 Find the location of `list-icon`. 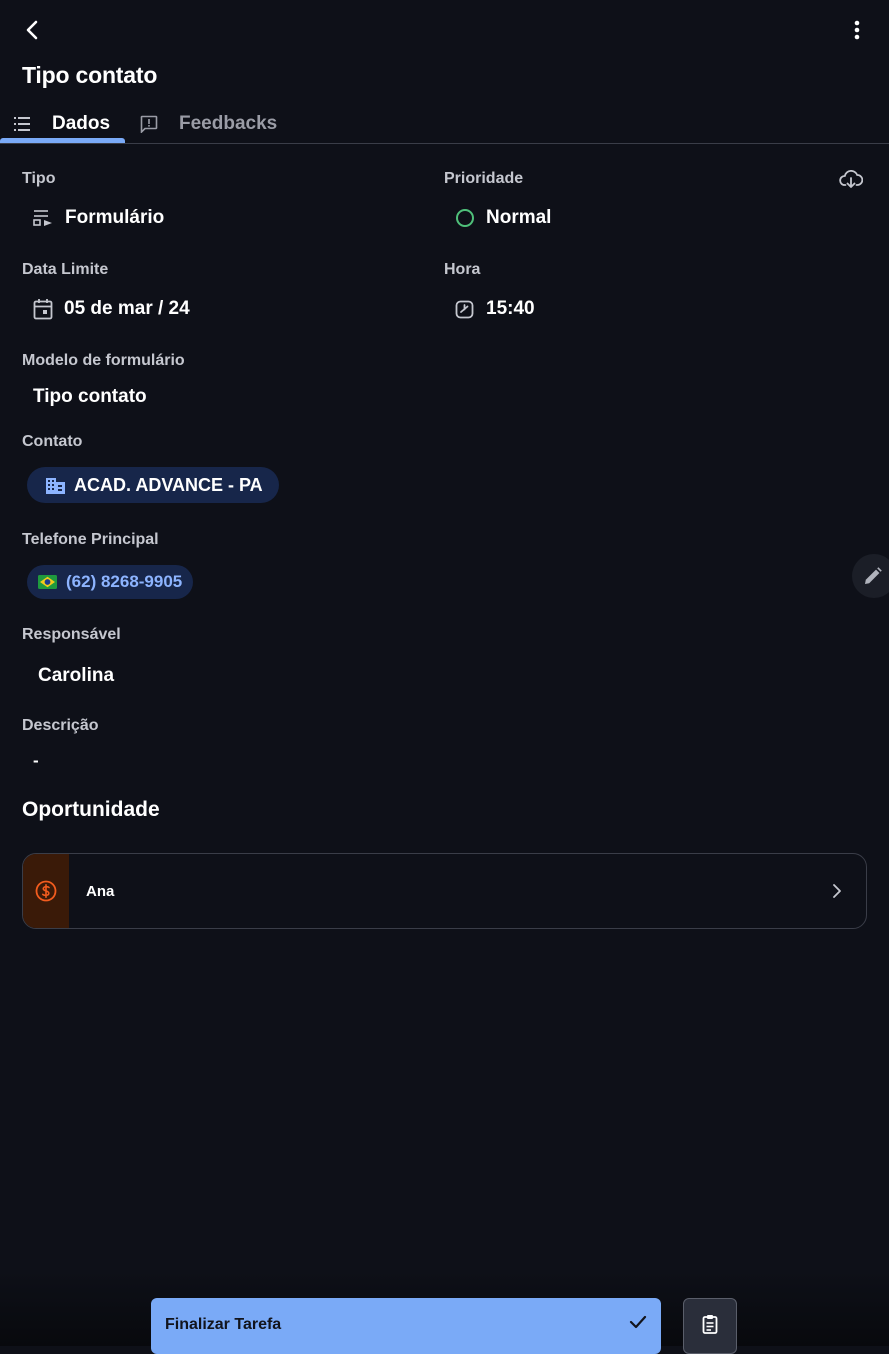

list-icon is located at coordinates (24, 124).